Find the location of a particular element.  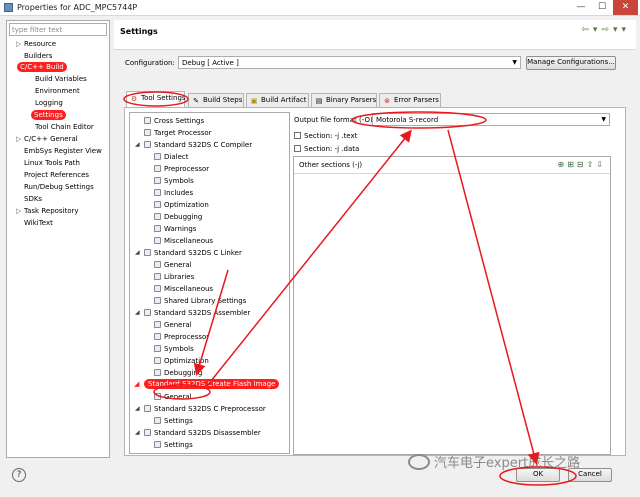

nav-item-cpp-general: ▷ C/C++ General is located at coordinates (47, 139).